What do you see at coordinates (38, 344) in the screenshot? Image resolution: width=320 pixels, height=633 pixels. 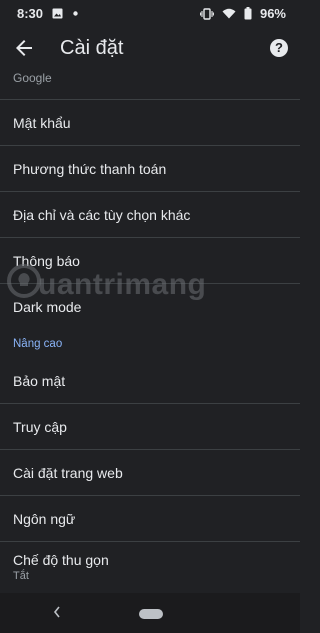 I see `advanced-section-header: Nâng cao` at bounding box center [38, 344].